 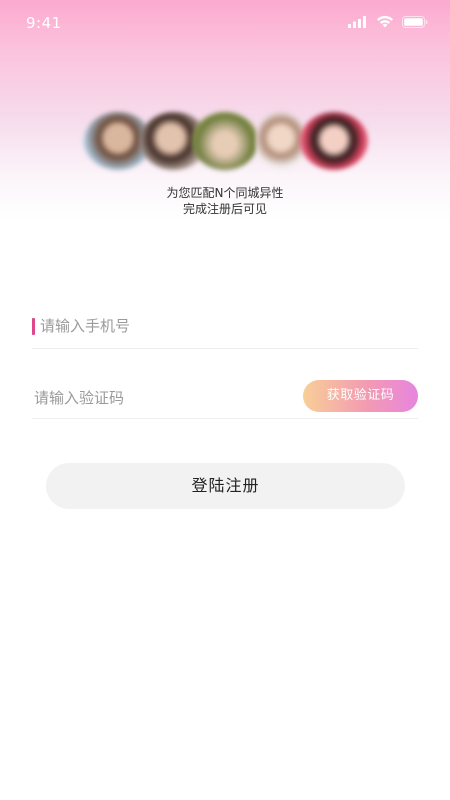 I want to click on verification-code-field: 获取验证码, so click(x=225, y=399).